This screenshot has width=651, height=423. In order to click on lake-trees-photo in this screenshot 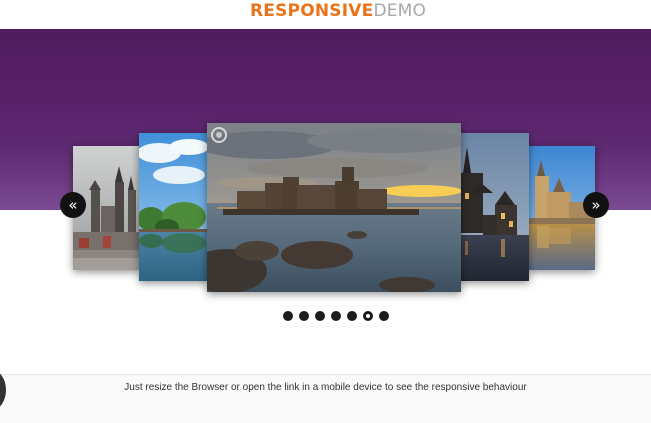, I will do `click(174, 207)`.